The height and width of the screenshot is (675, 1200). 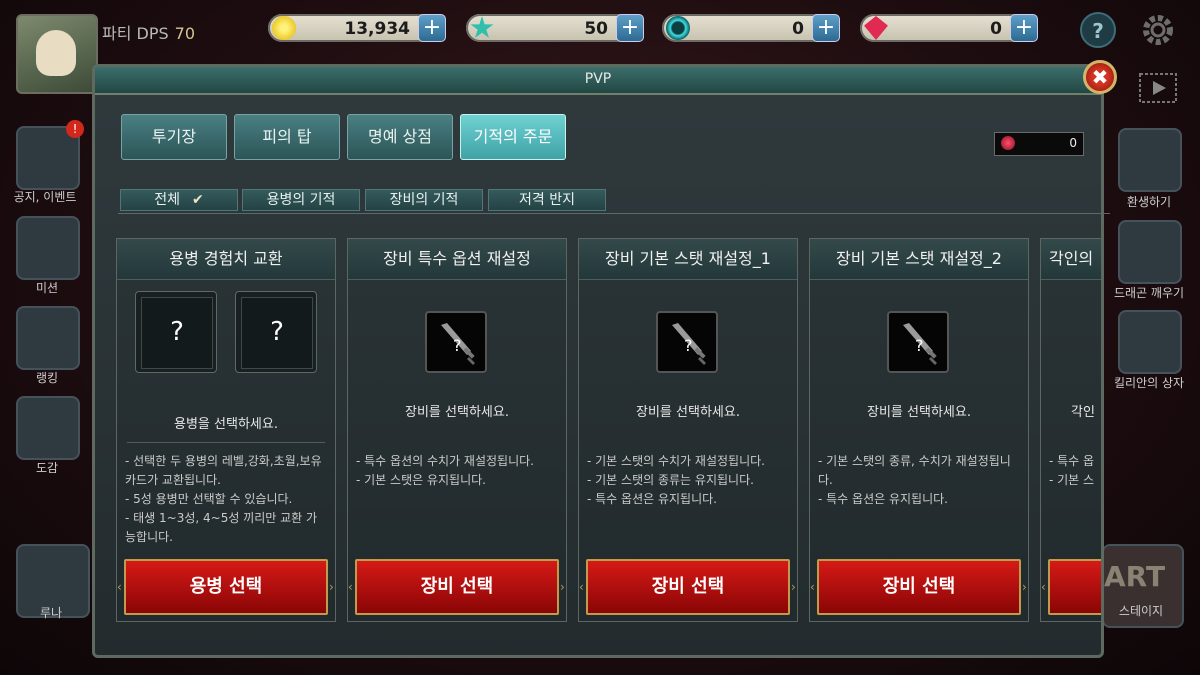 I want to click on close-button: ✖, so click(x=1100, y=77).